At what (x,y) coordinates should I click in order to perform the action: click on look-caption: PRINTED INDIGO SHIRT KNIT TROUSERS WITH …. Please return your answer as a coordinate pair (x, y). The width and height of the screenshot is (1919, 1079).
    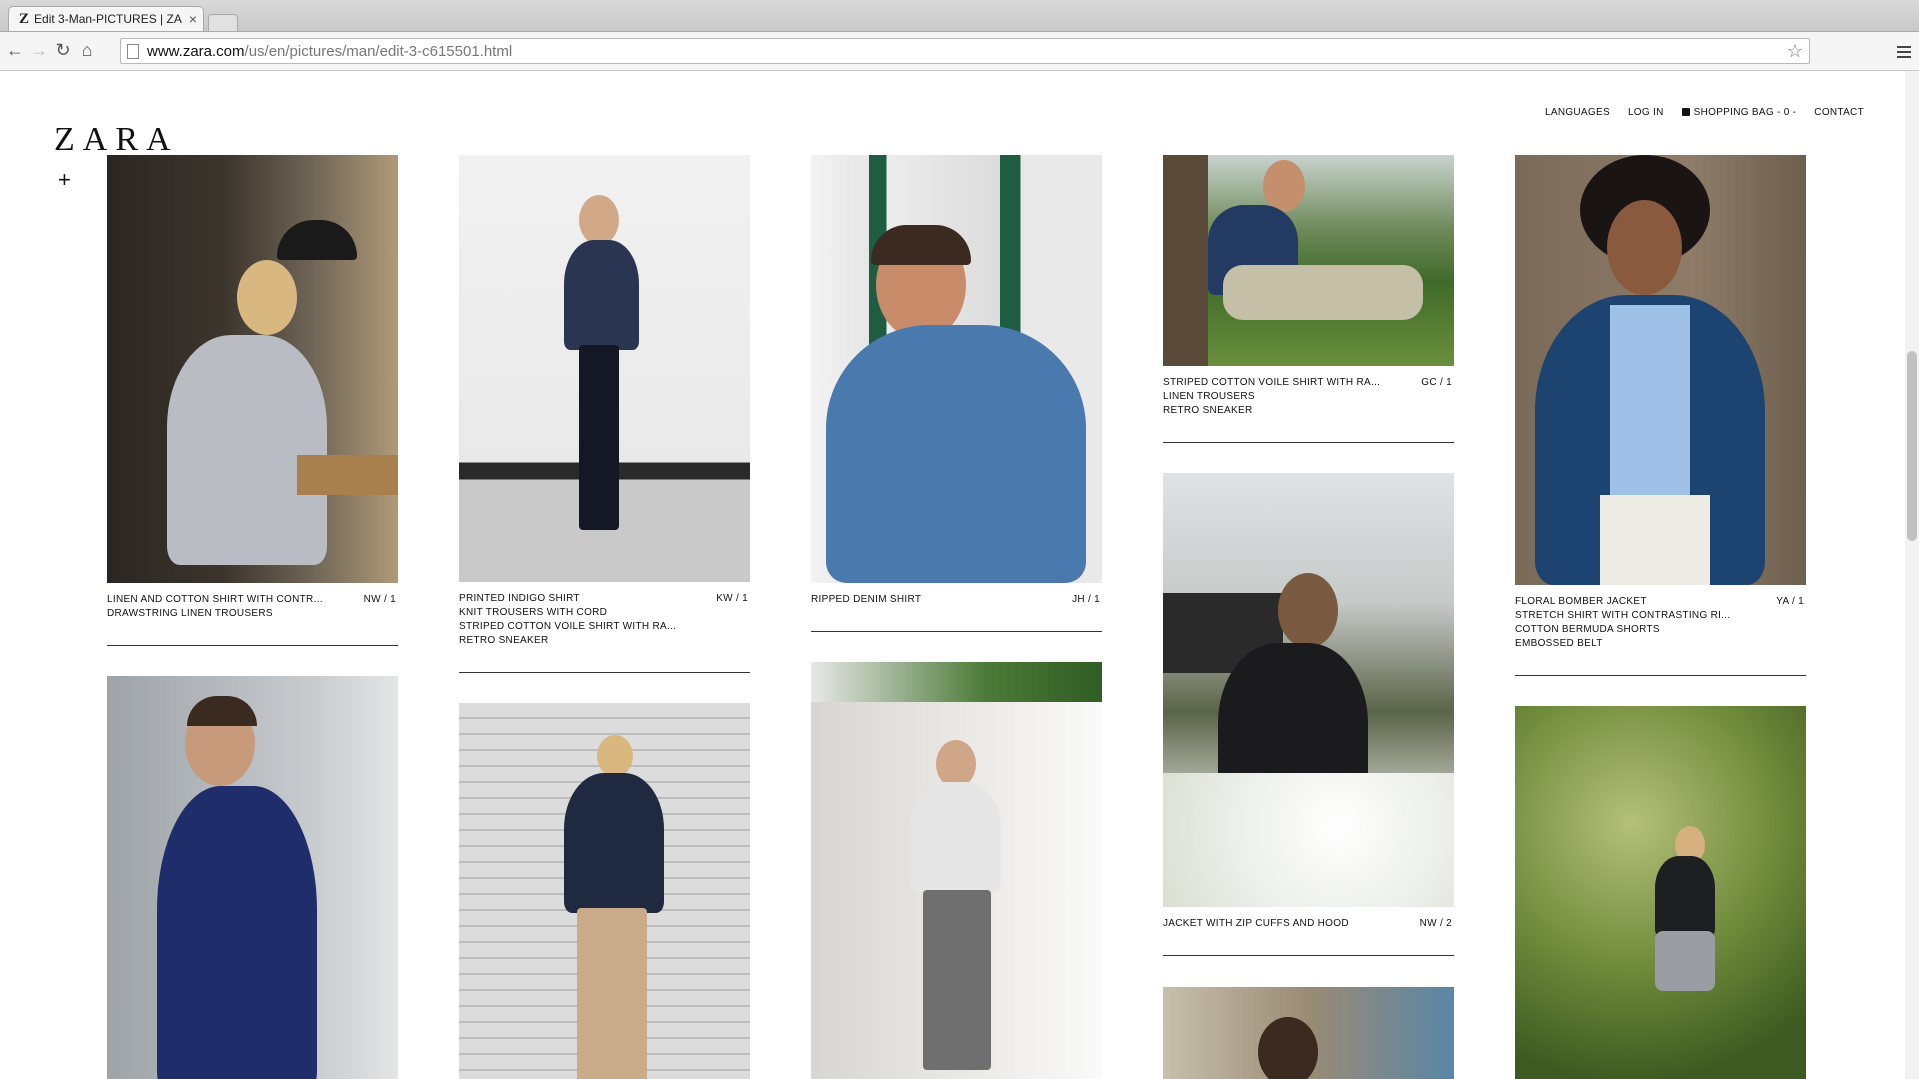
    Looking at the image, I should click on (604, 620).